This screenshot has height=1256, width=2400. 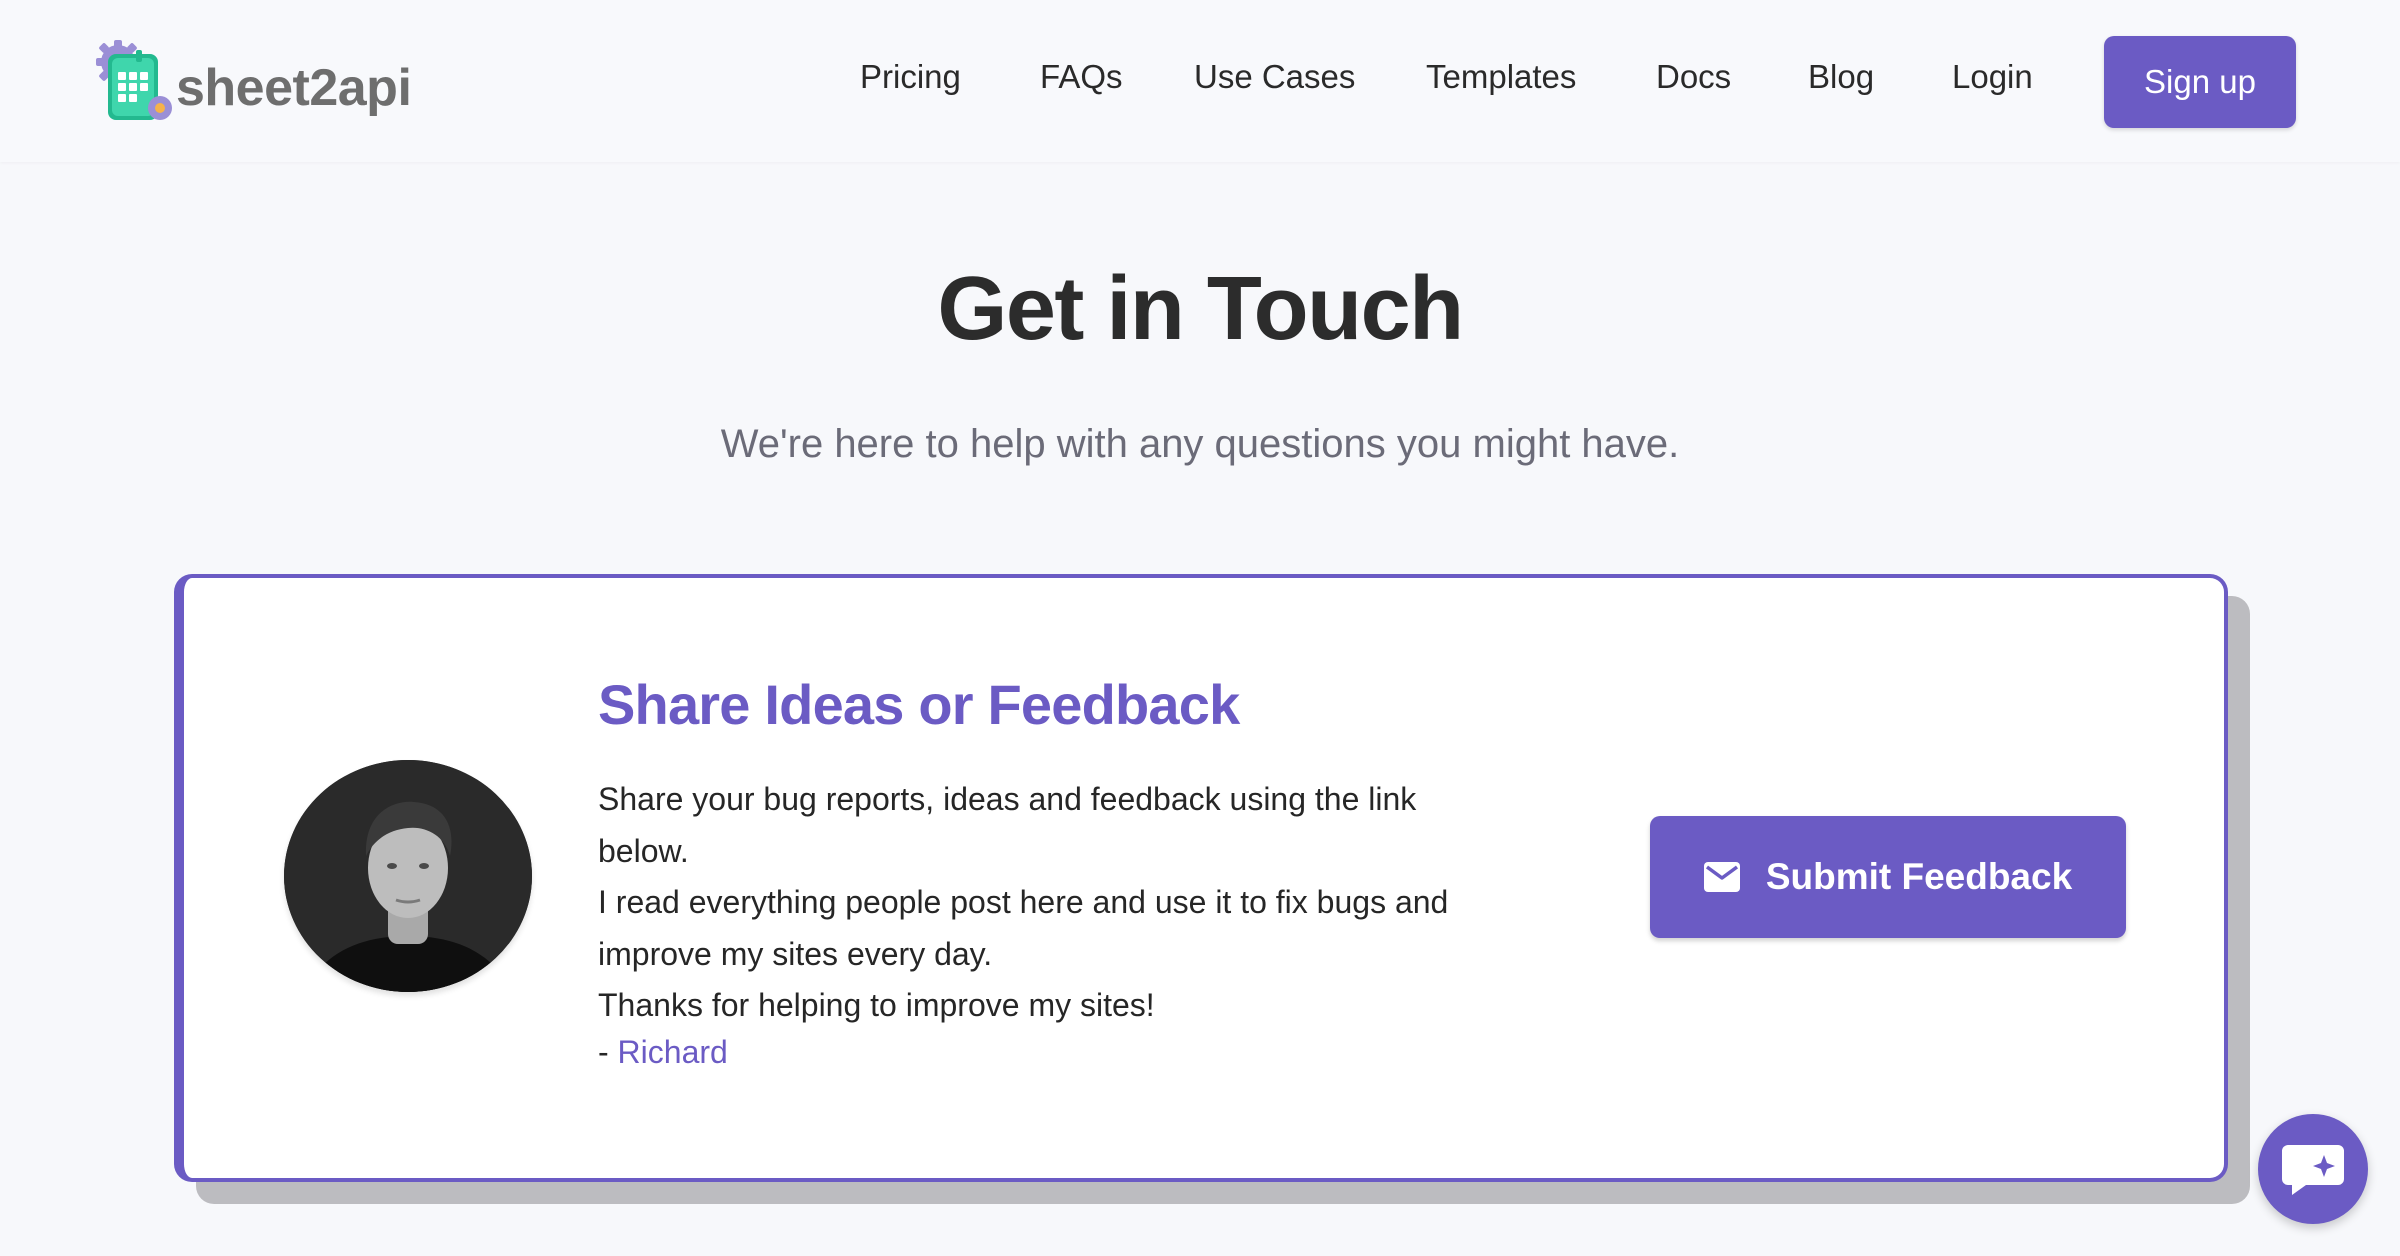 I want to click on nav-docs: Docs, so click(x=1693, y=77).